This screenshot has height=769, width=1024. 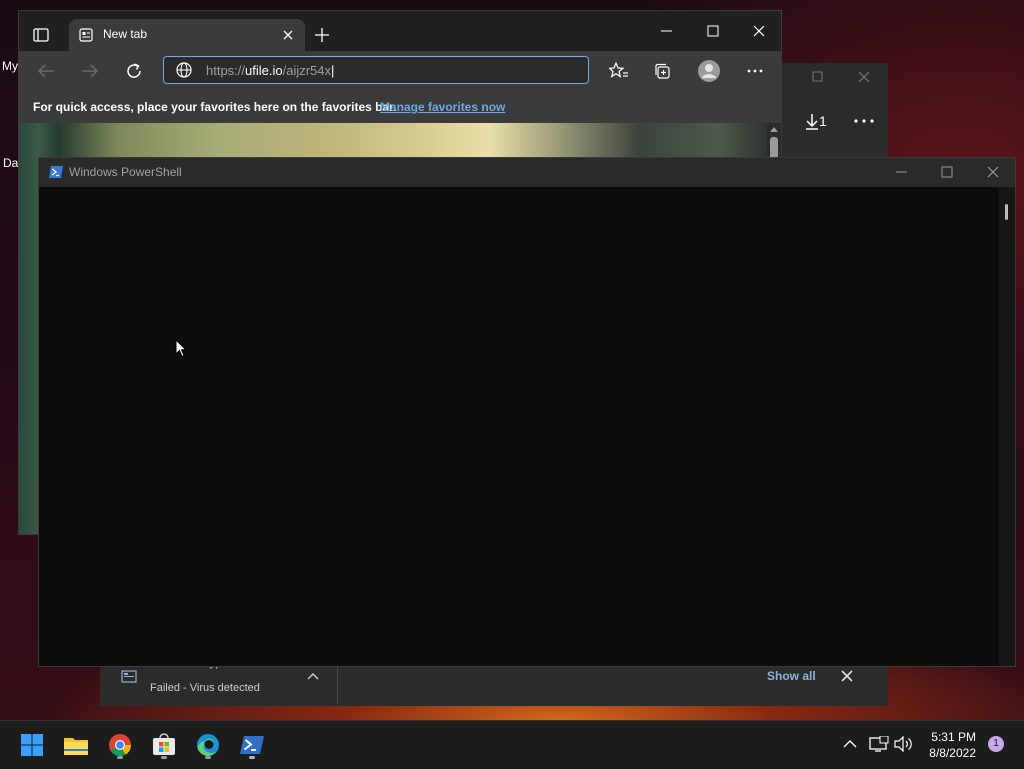 I want to click on collections-icon, so click(x=662, y=71).